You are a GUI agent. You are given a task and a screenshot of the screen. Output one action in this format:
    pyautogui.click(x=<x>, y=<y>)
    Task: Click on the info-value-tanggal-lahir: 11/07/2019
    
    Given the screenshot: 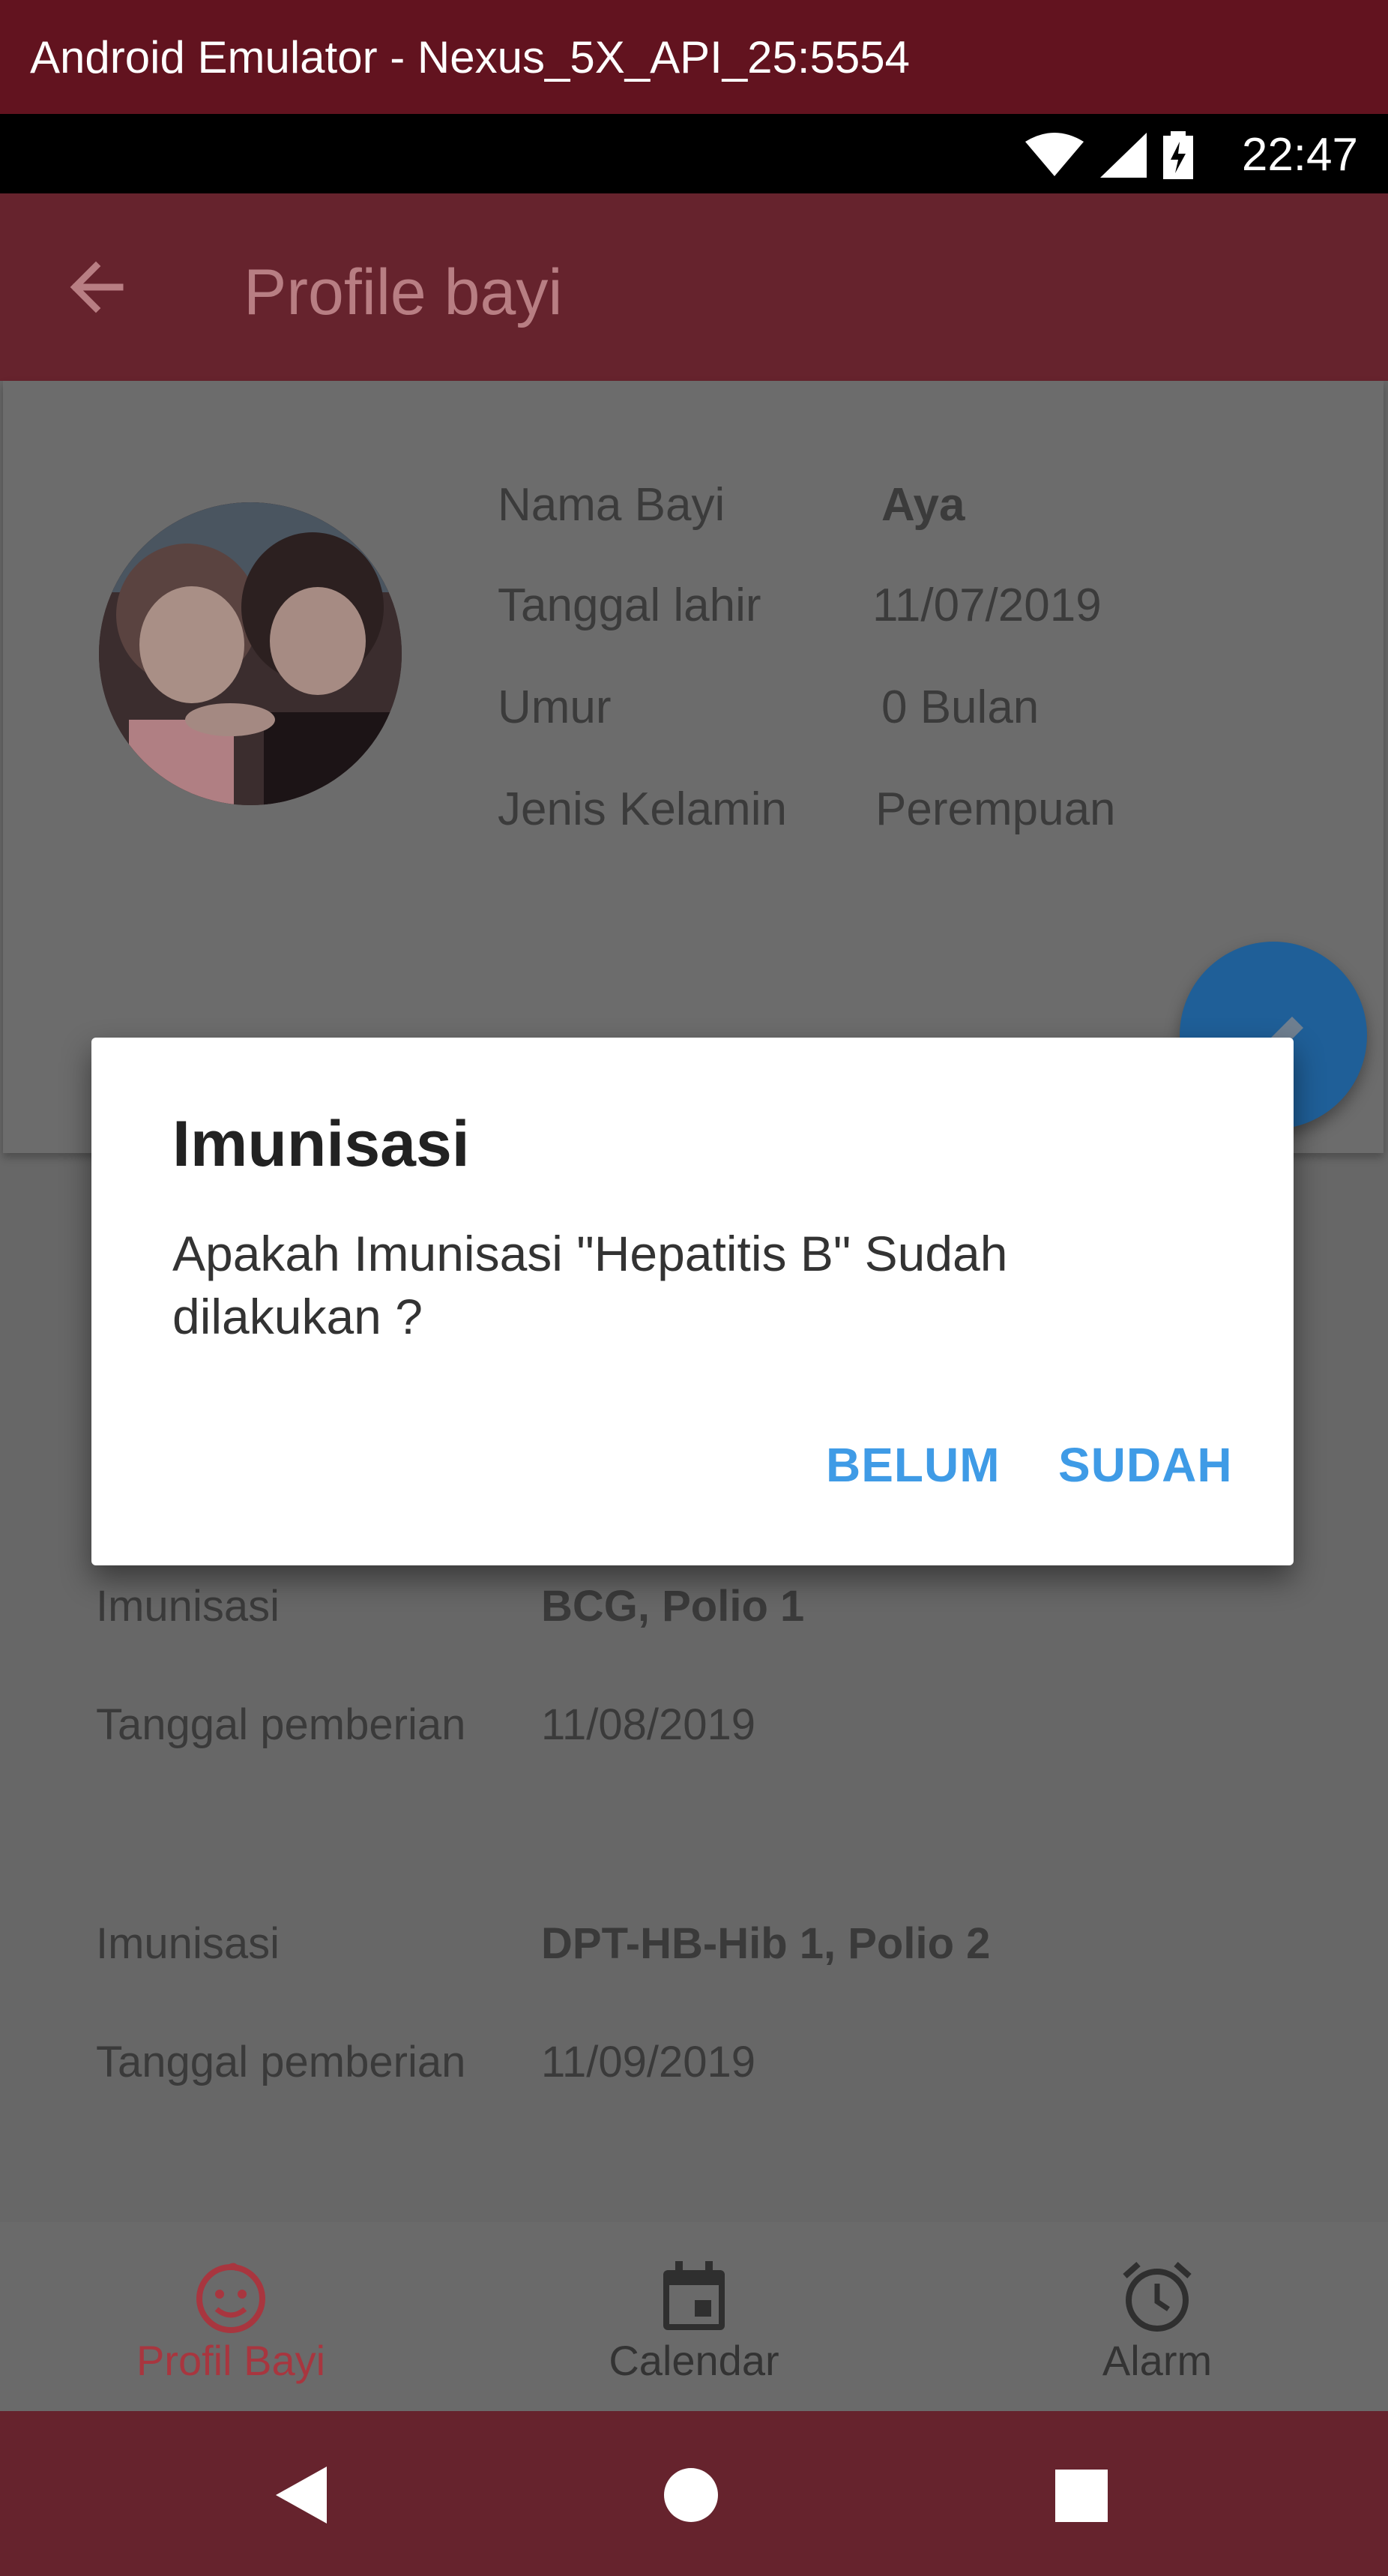 What is the action you would take?
    pyautogui.click(x=987, y=605)
    